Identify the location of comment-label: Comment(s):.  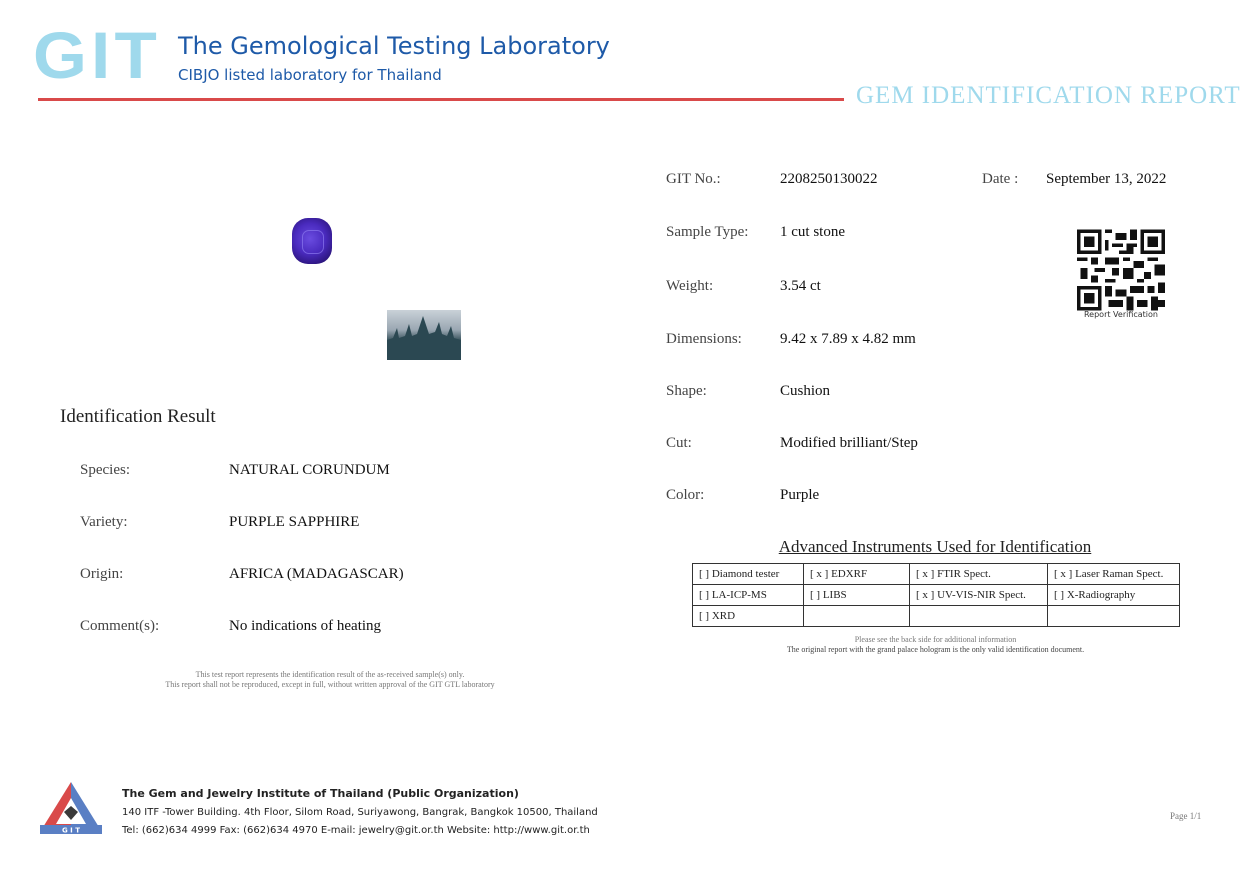
(120, 626).